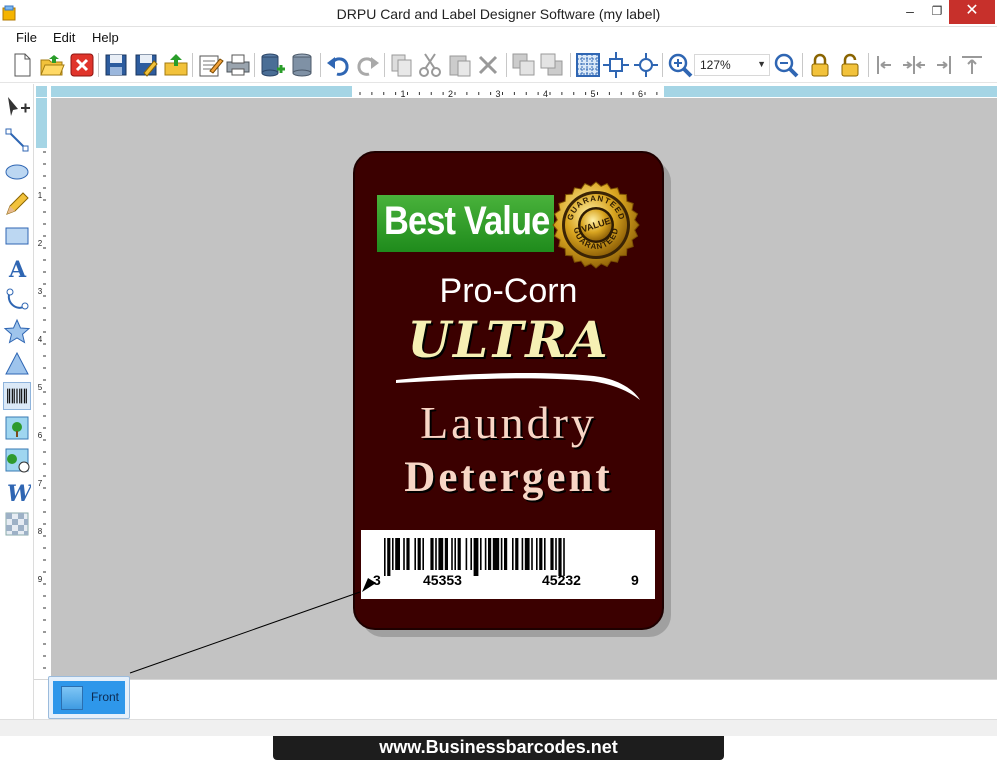 Image resolution: width=997 pixels, height=760 pixels. Describe the element at coordinates (105, 697) in the screenshot. I see `front-tab-label: Front` at that location.